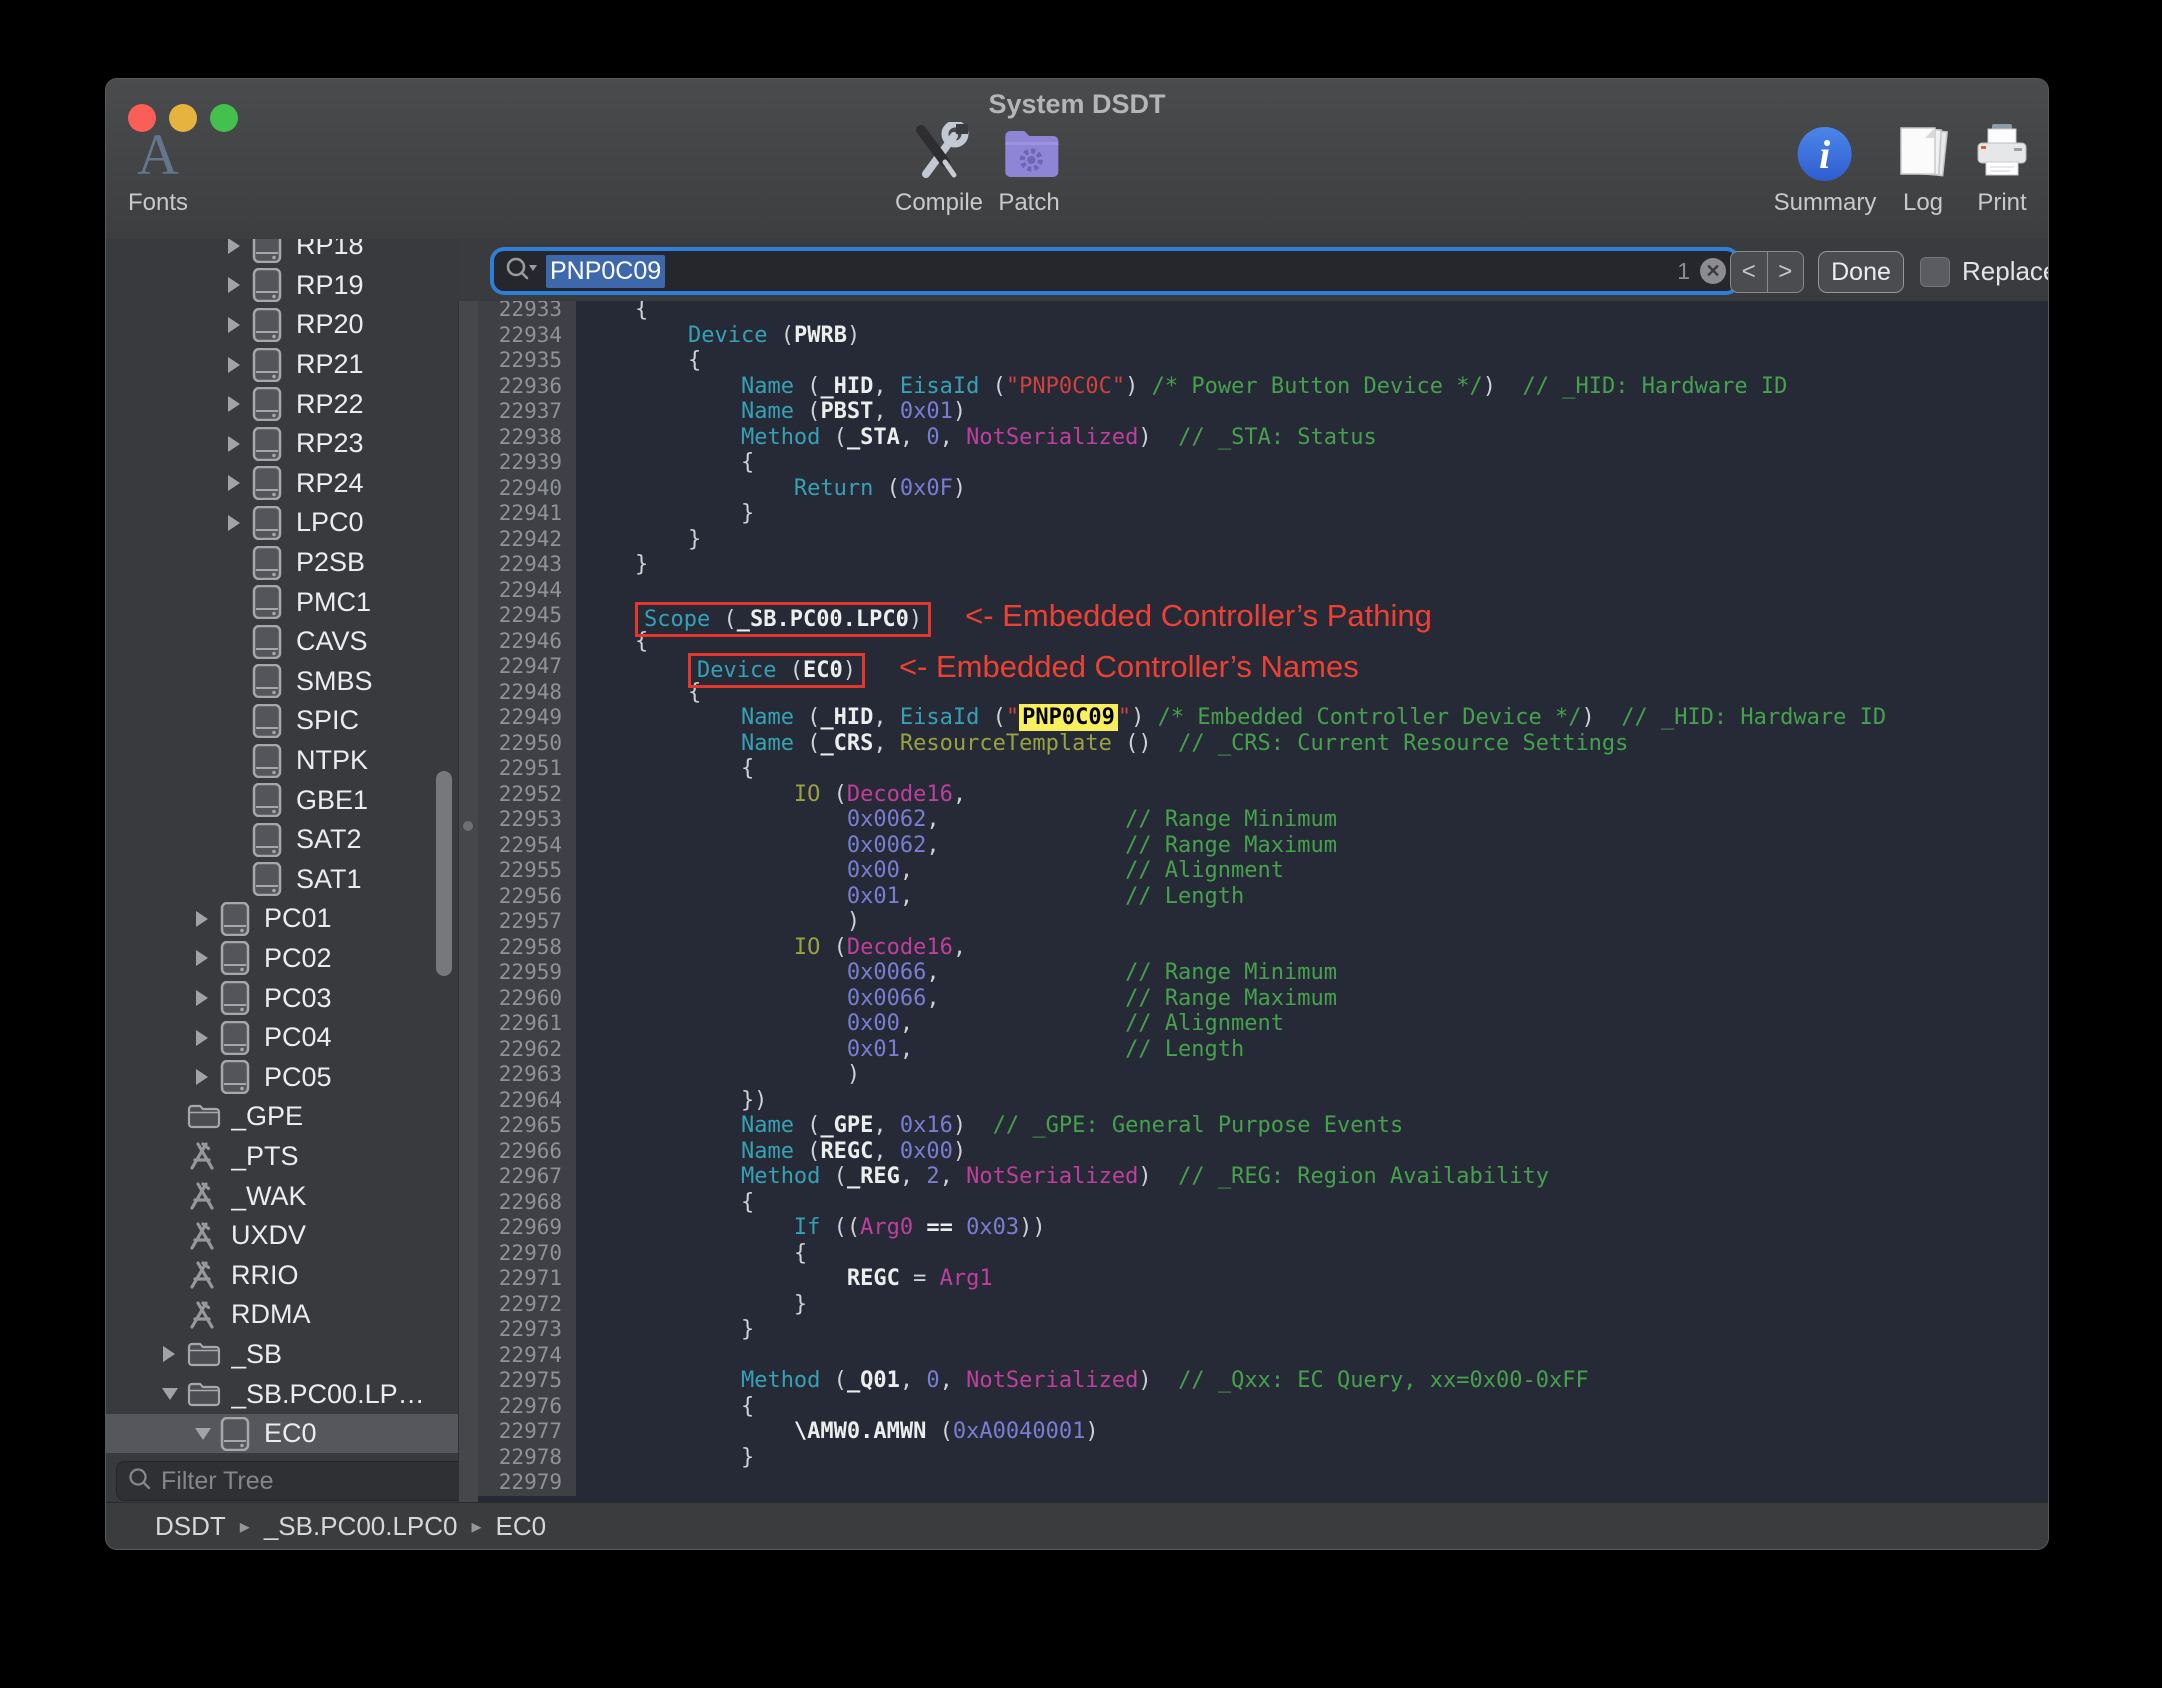  What do you see at coordinates (282, 682) in the screenshot?
I see `tree-item-SMBS: SMBS` at bounding box center [282, 682].